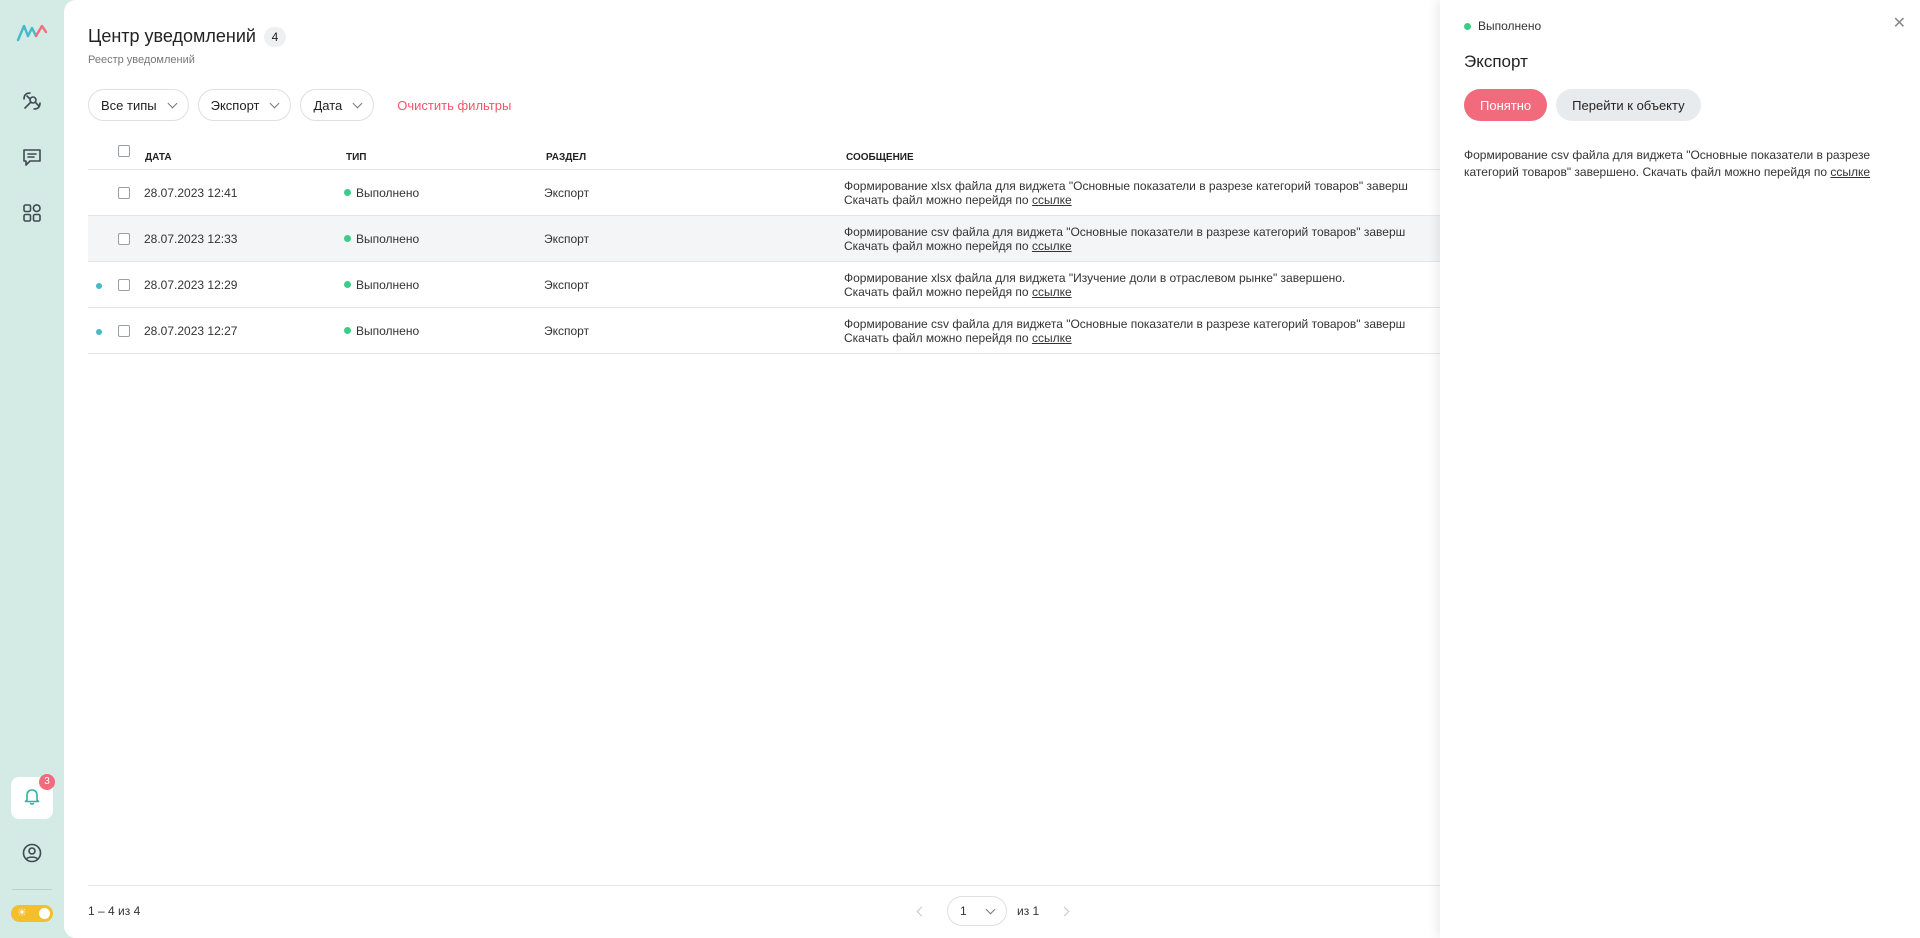 This screenshot has width=1920, height=938. I want to click on brand-logo-icon, so click(32, 33).